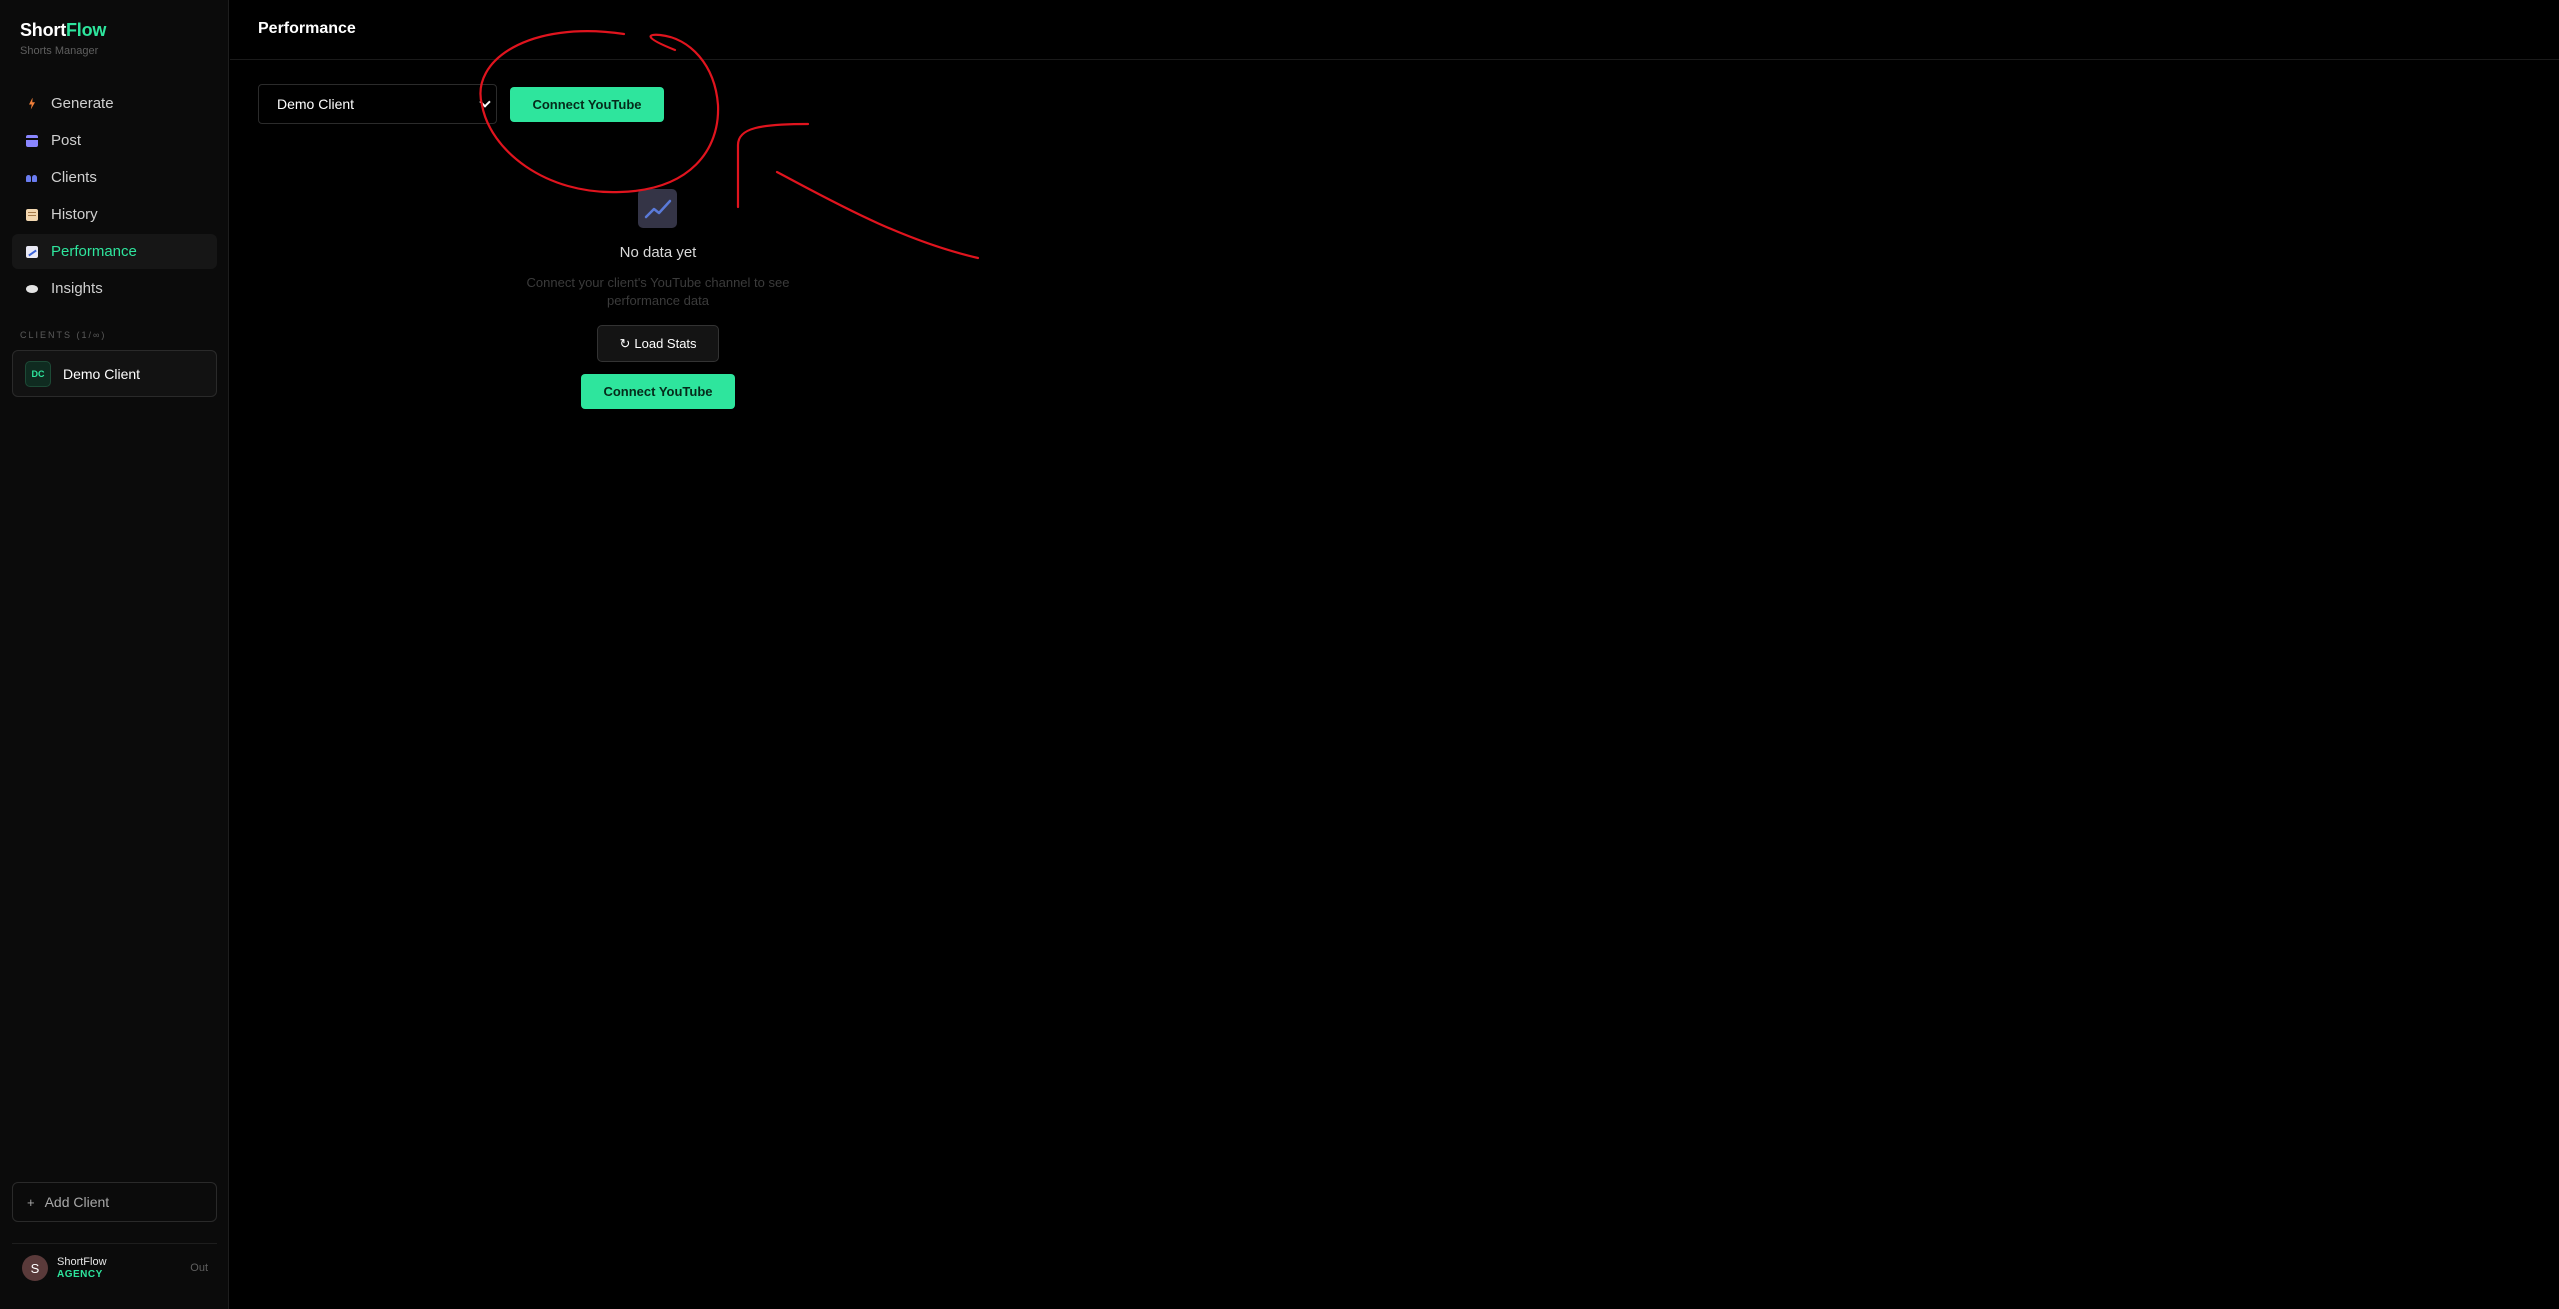 The height and width of the screenshot is (1309, 2559). I want to click on connect-youtube-button: Connect YouTube, so click(587, 104).